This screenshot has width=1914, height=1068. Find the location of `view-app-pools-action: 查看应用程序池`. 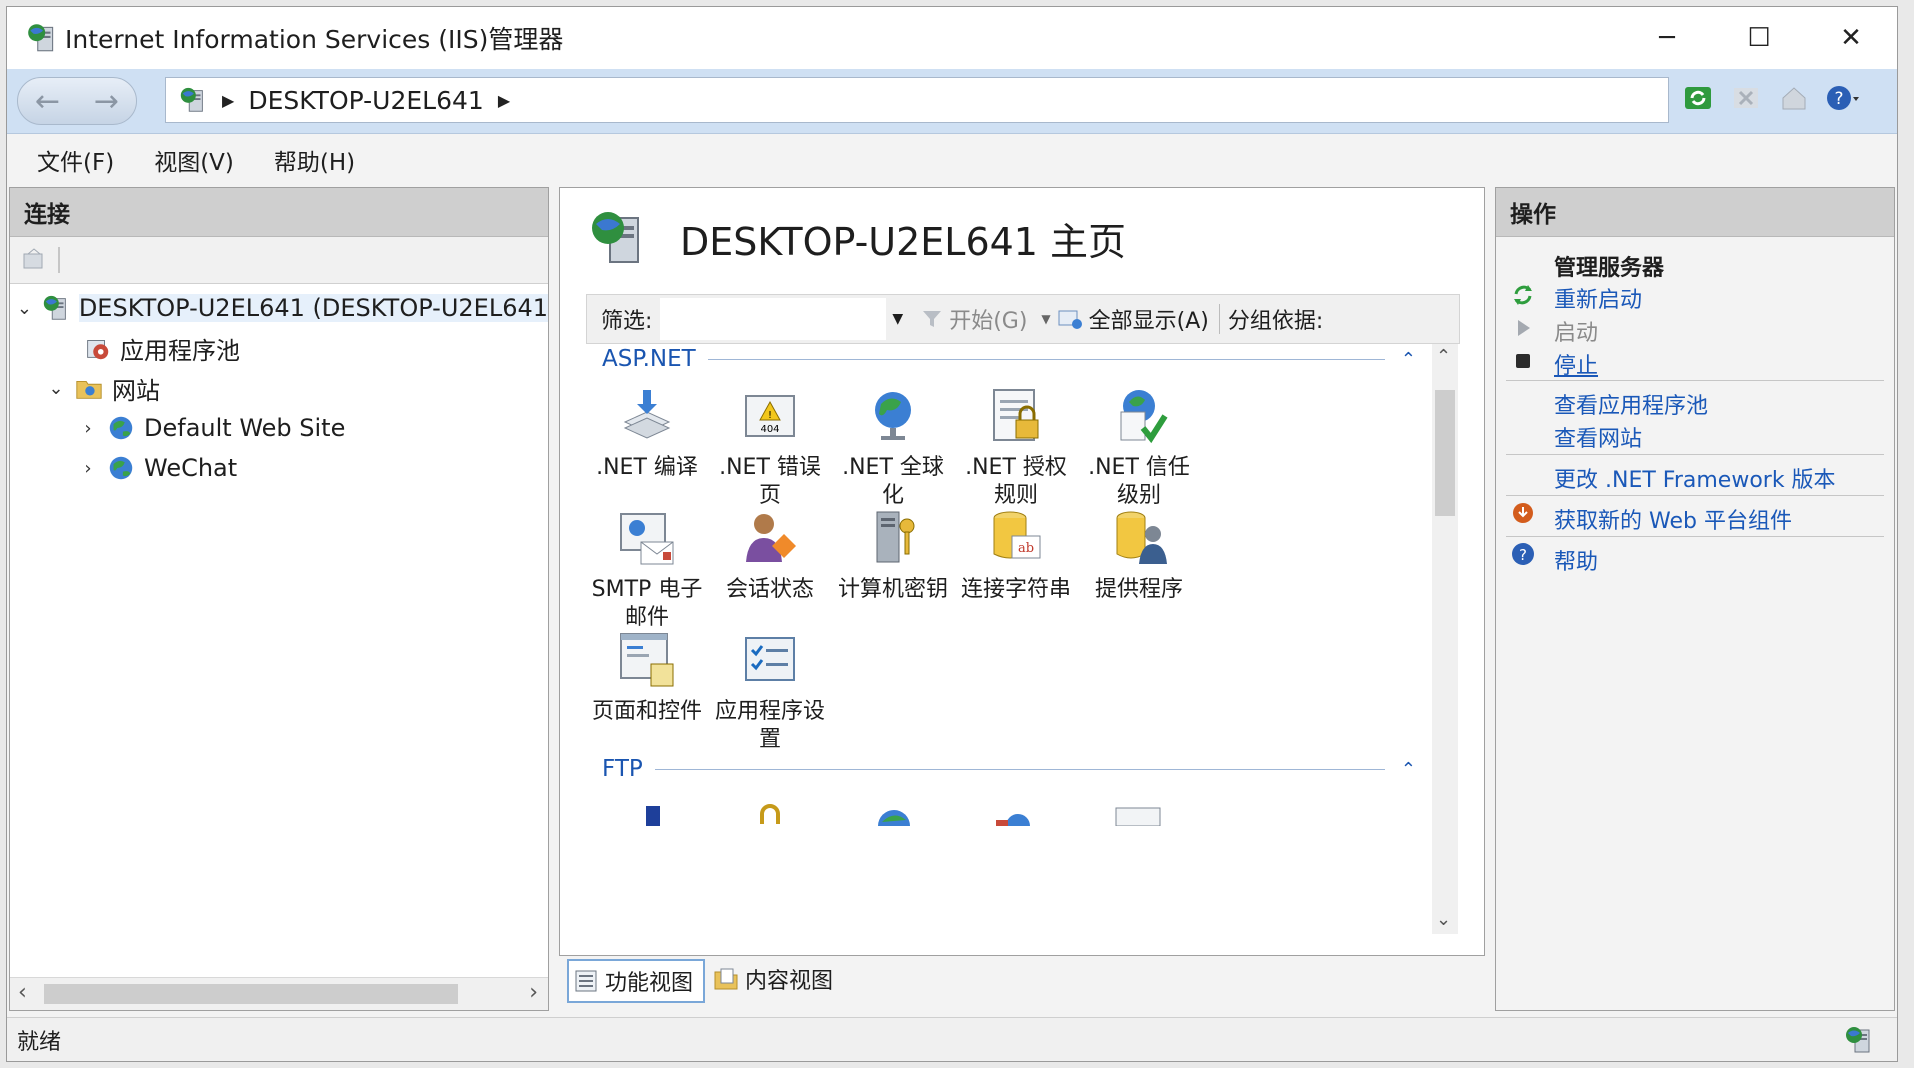

view-app-pools-action: 查看应用程序池 is located at coordinates (1631, 404).